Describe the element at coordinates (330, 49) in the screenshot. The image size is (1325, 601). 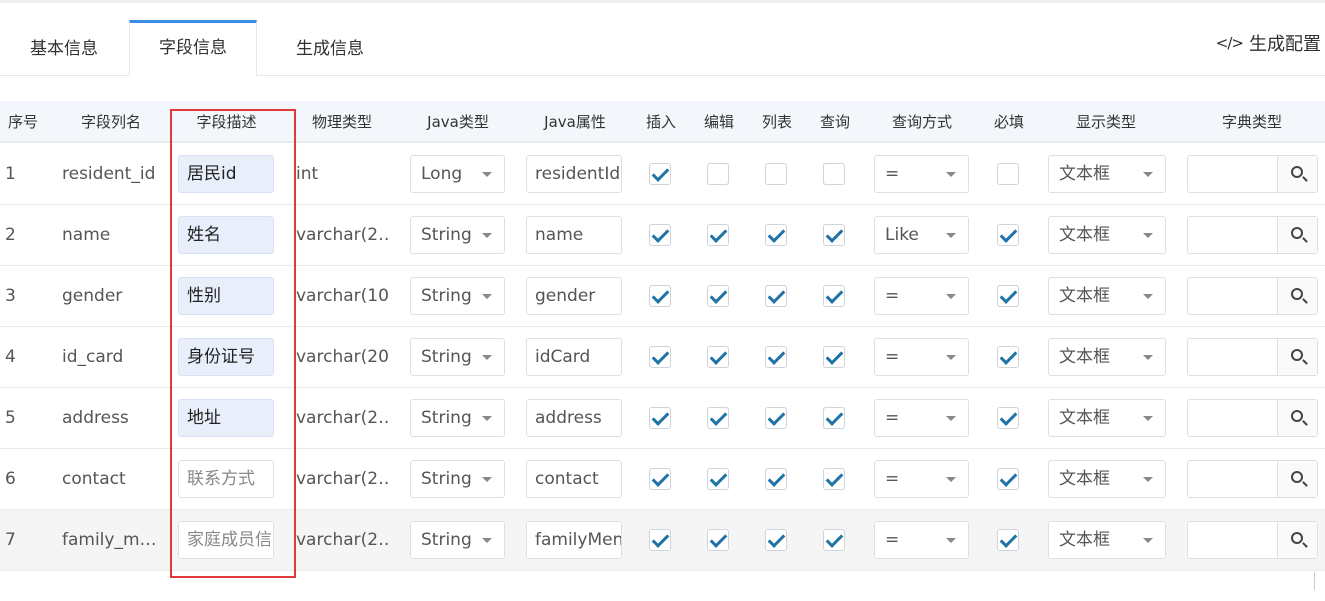
I see `tab-gen-info: 生成信息` at that location.